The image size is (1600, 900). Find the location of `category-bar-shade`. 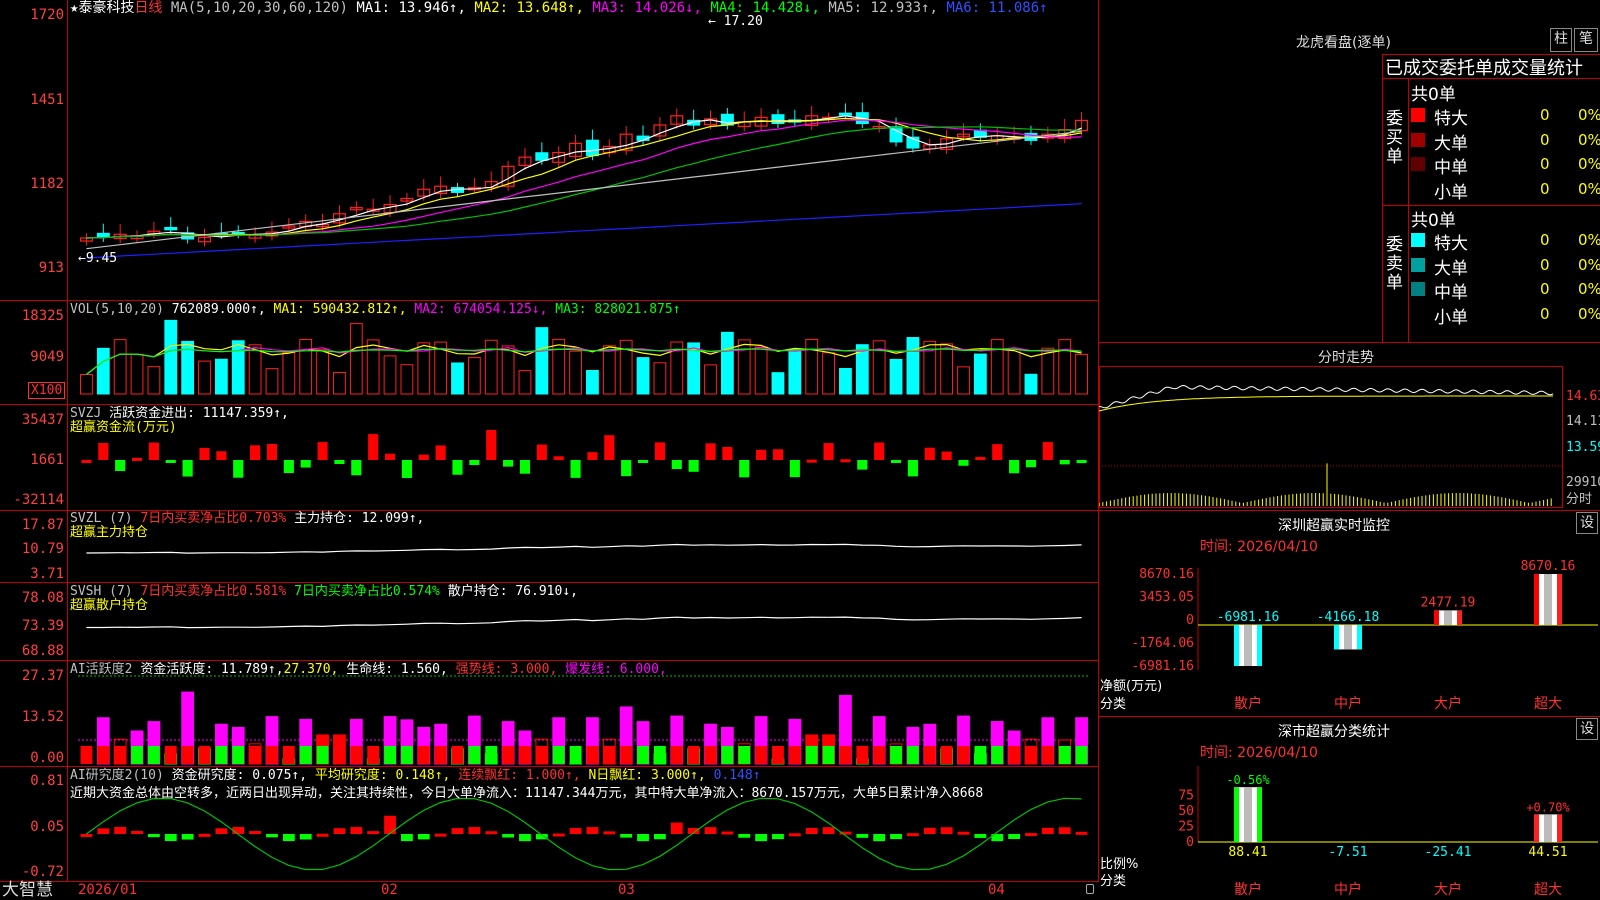

category-bar-shade is located at coordinates (1548, 599).